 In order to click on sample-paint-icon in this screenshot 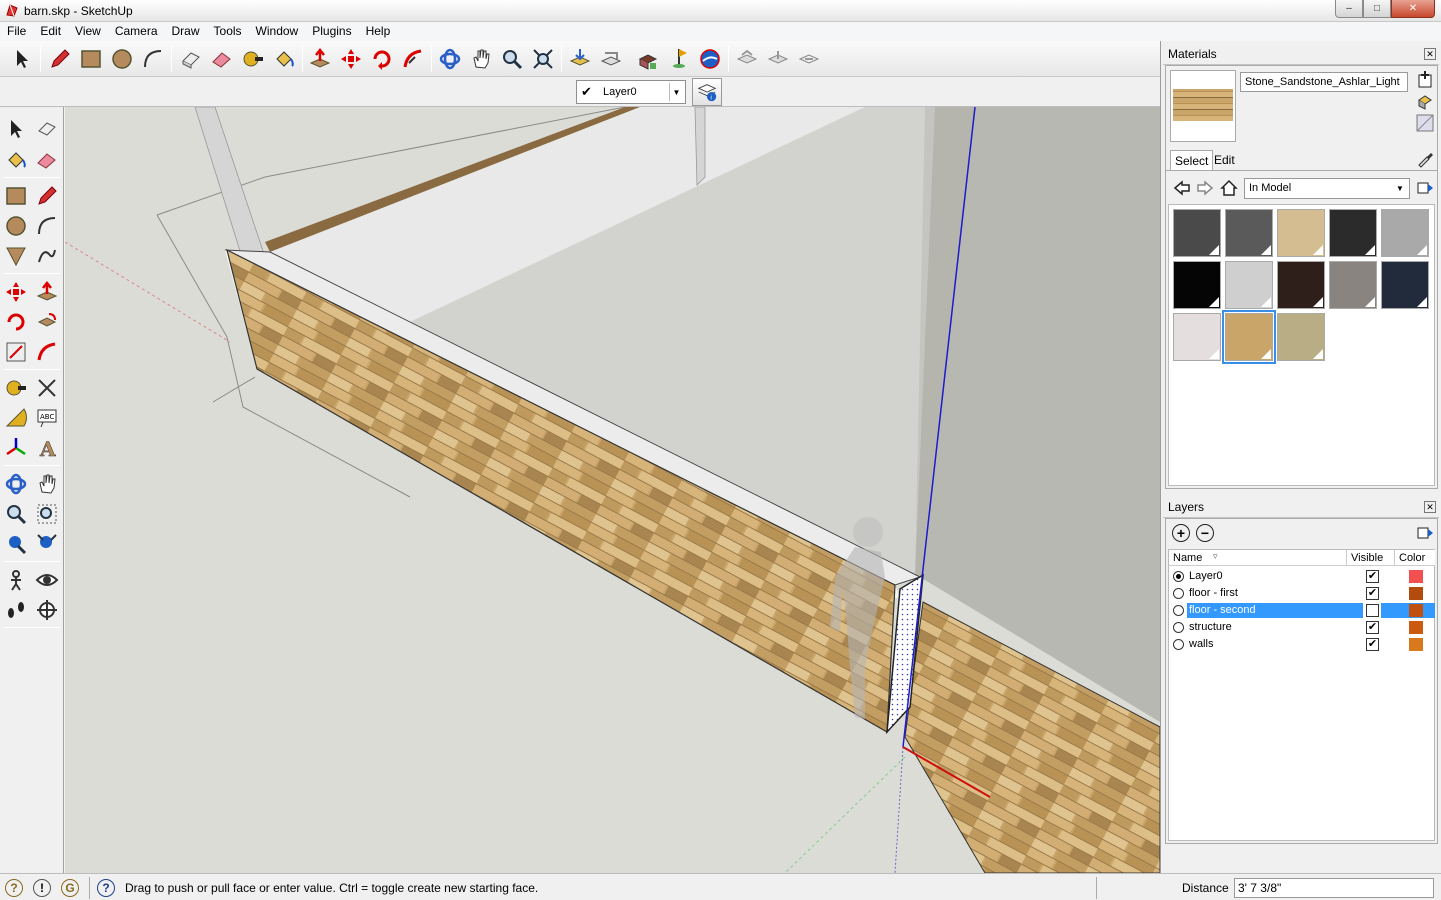, I will do `click(1425, 123)`.